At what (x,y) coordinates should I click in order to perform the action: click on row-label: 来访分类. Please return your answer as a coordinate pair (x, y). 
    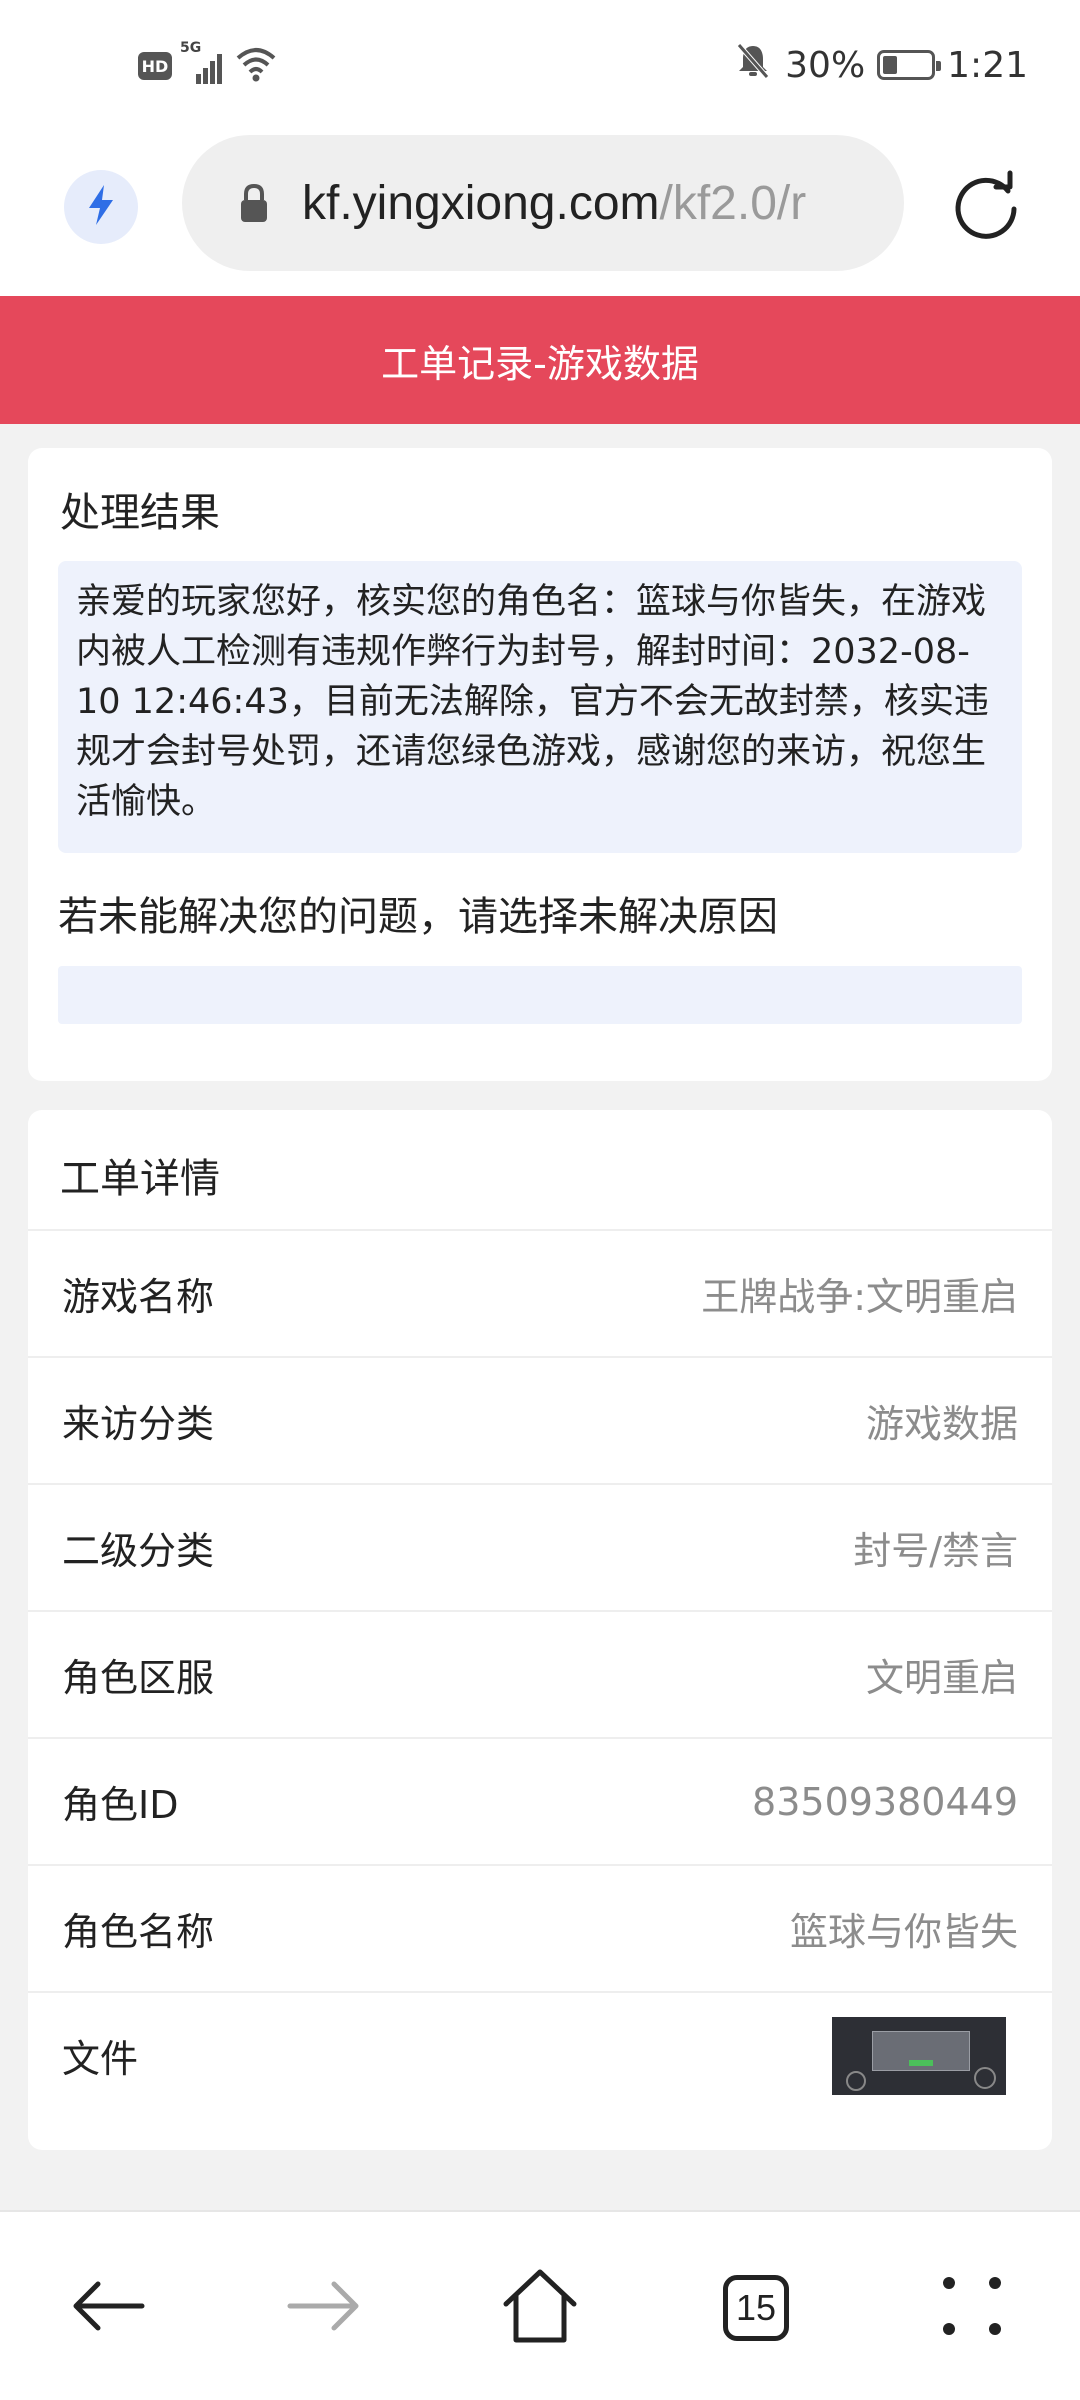
    Looking at the image, I should click on (138, 1424).